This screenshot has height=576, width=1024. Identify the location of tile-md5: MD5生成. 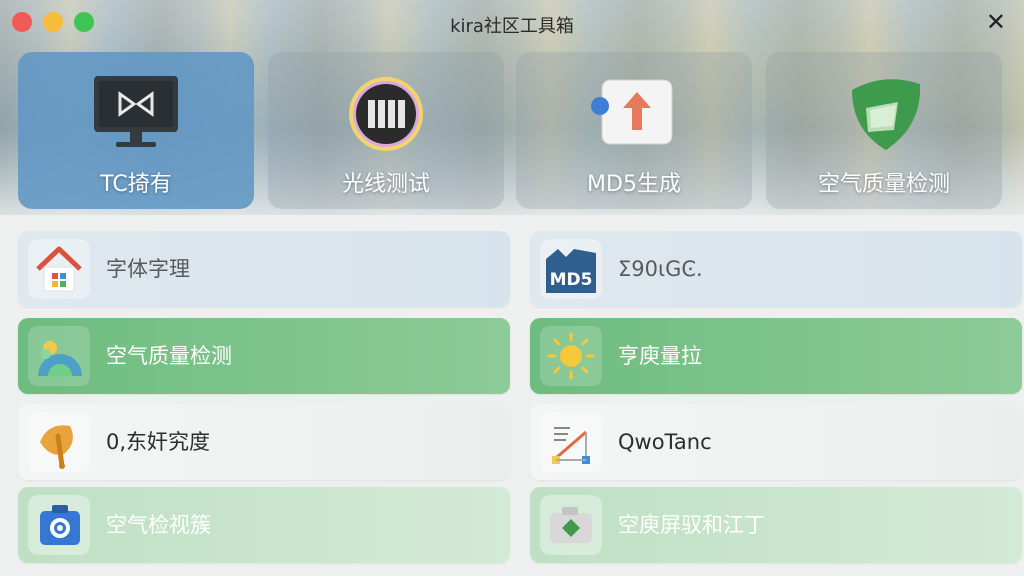
(634, 130).